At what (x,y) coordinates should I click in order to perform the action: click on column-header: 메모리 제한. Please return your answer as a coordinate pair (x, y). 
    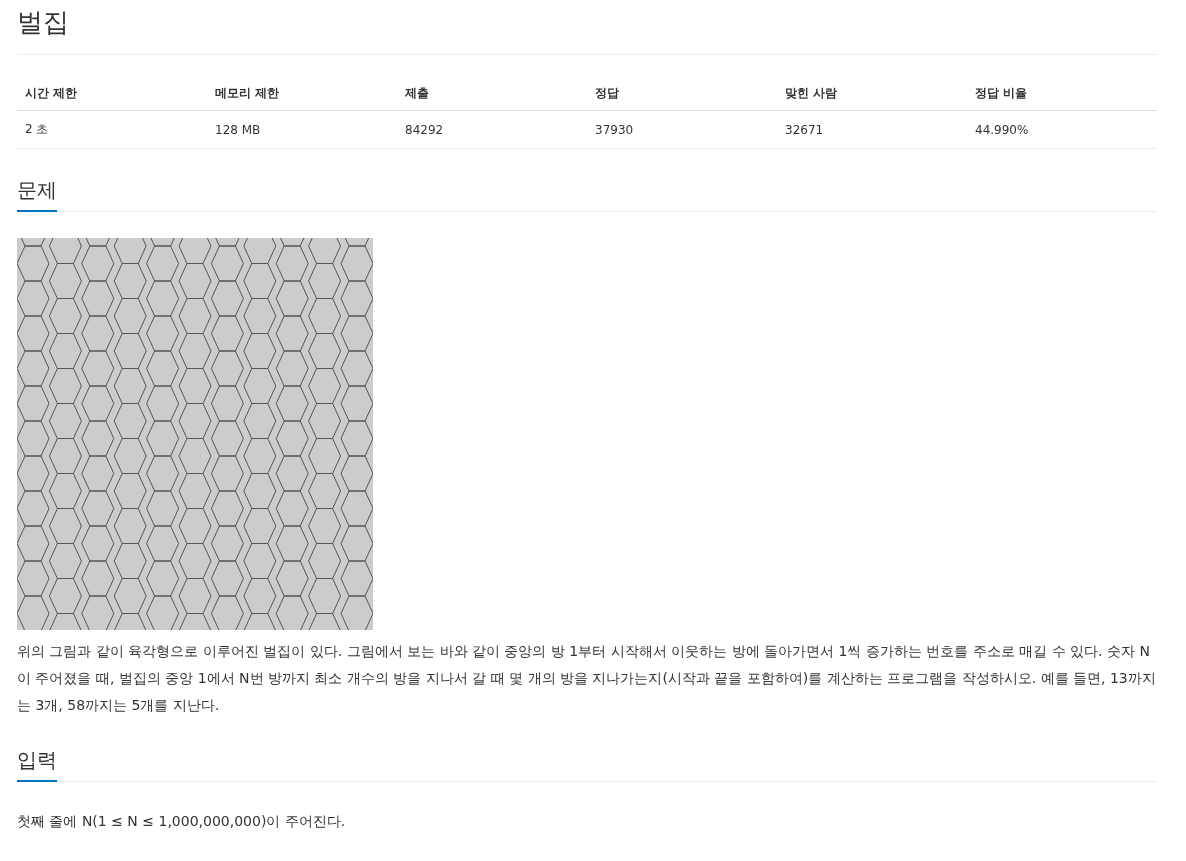
    Looking at the image, I should click on (302, 94).